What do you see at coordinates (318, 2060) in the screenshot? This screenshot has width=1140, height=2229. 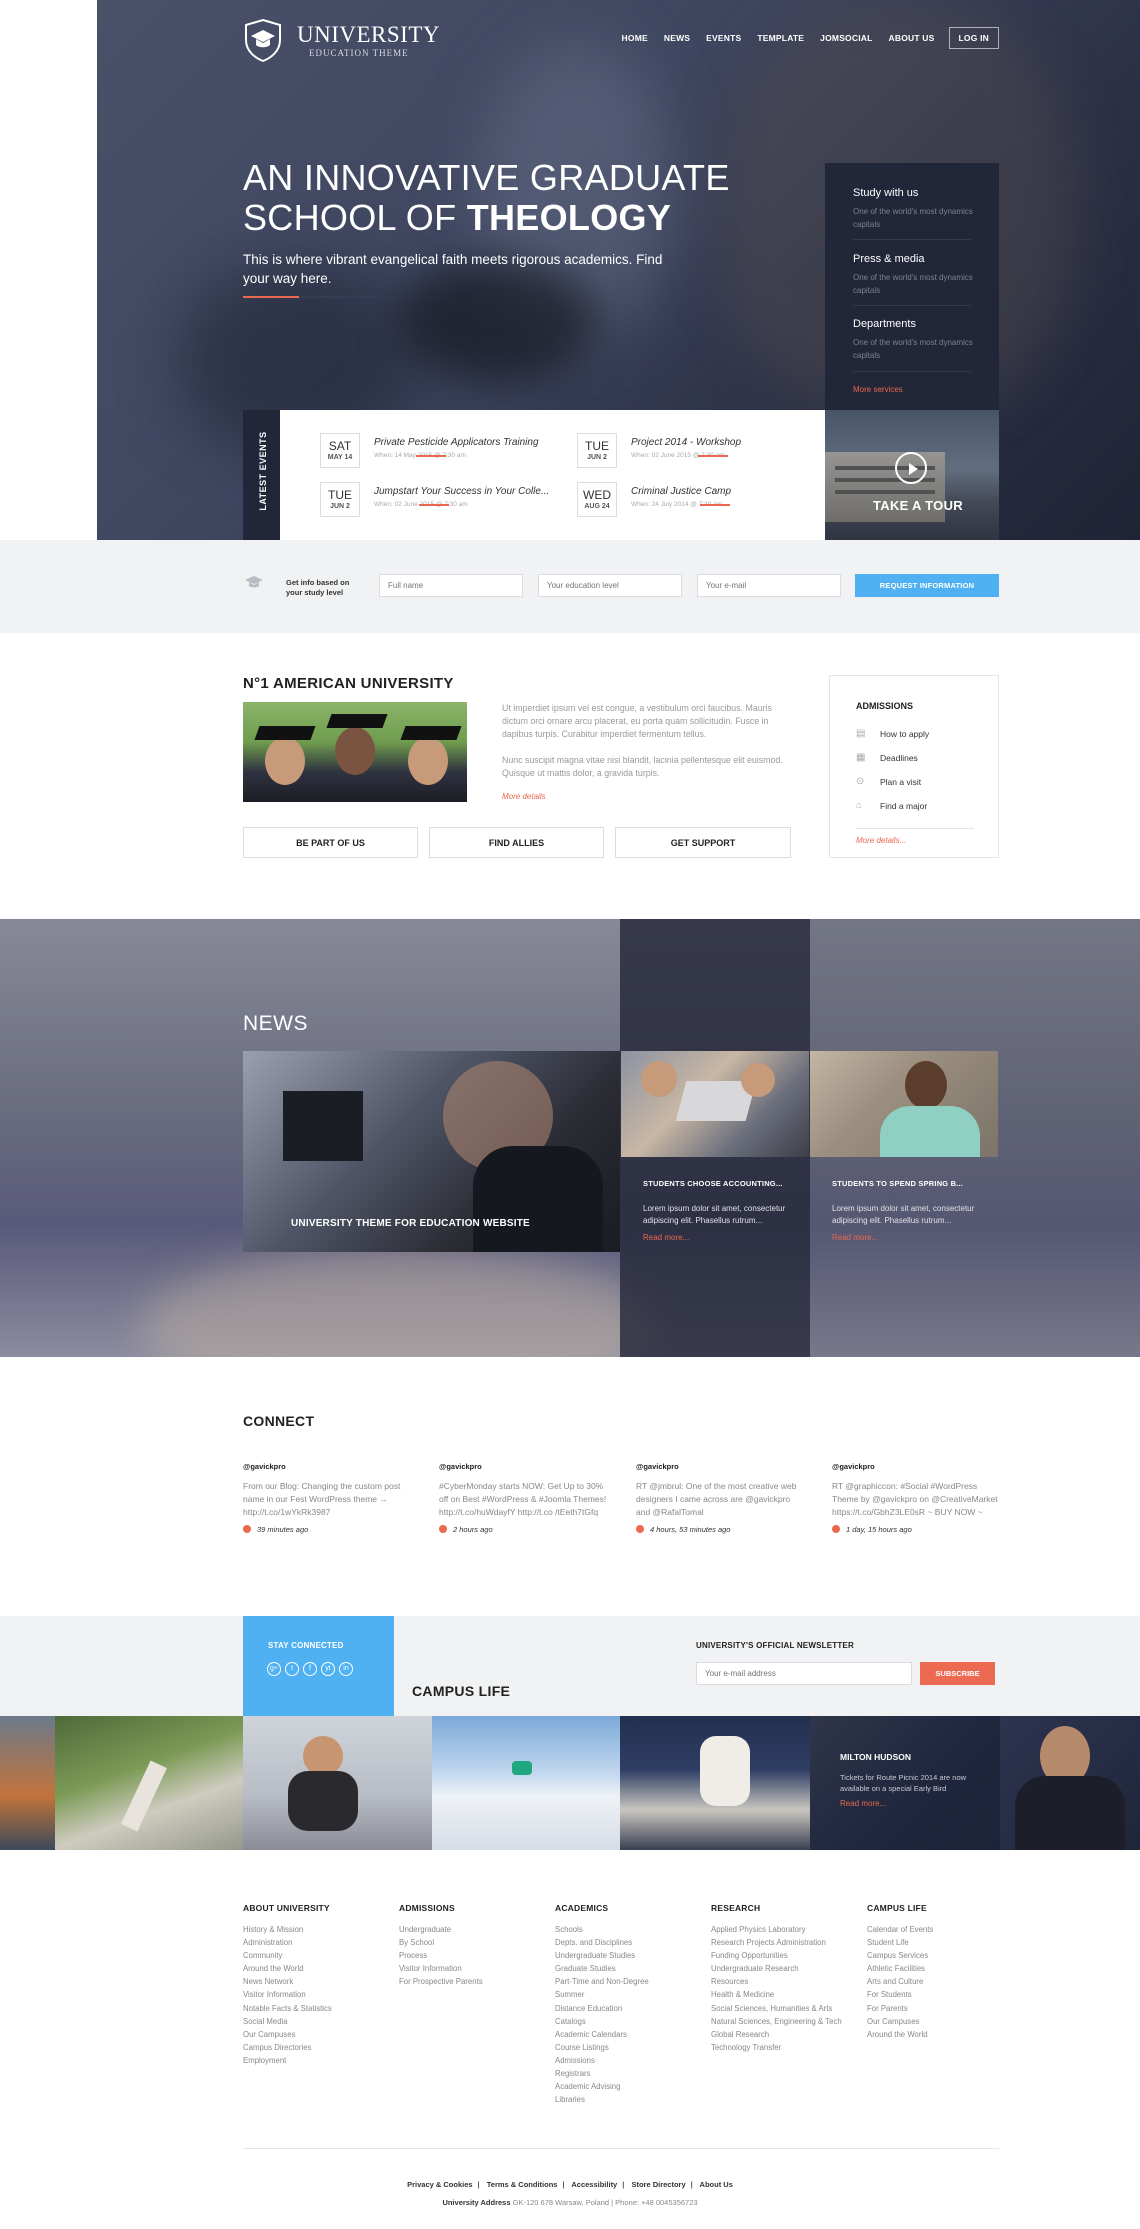 I see `footer-link: Employment` at bounding box center [318, 2060].